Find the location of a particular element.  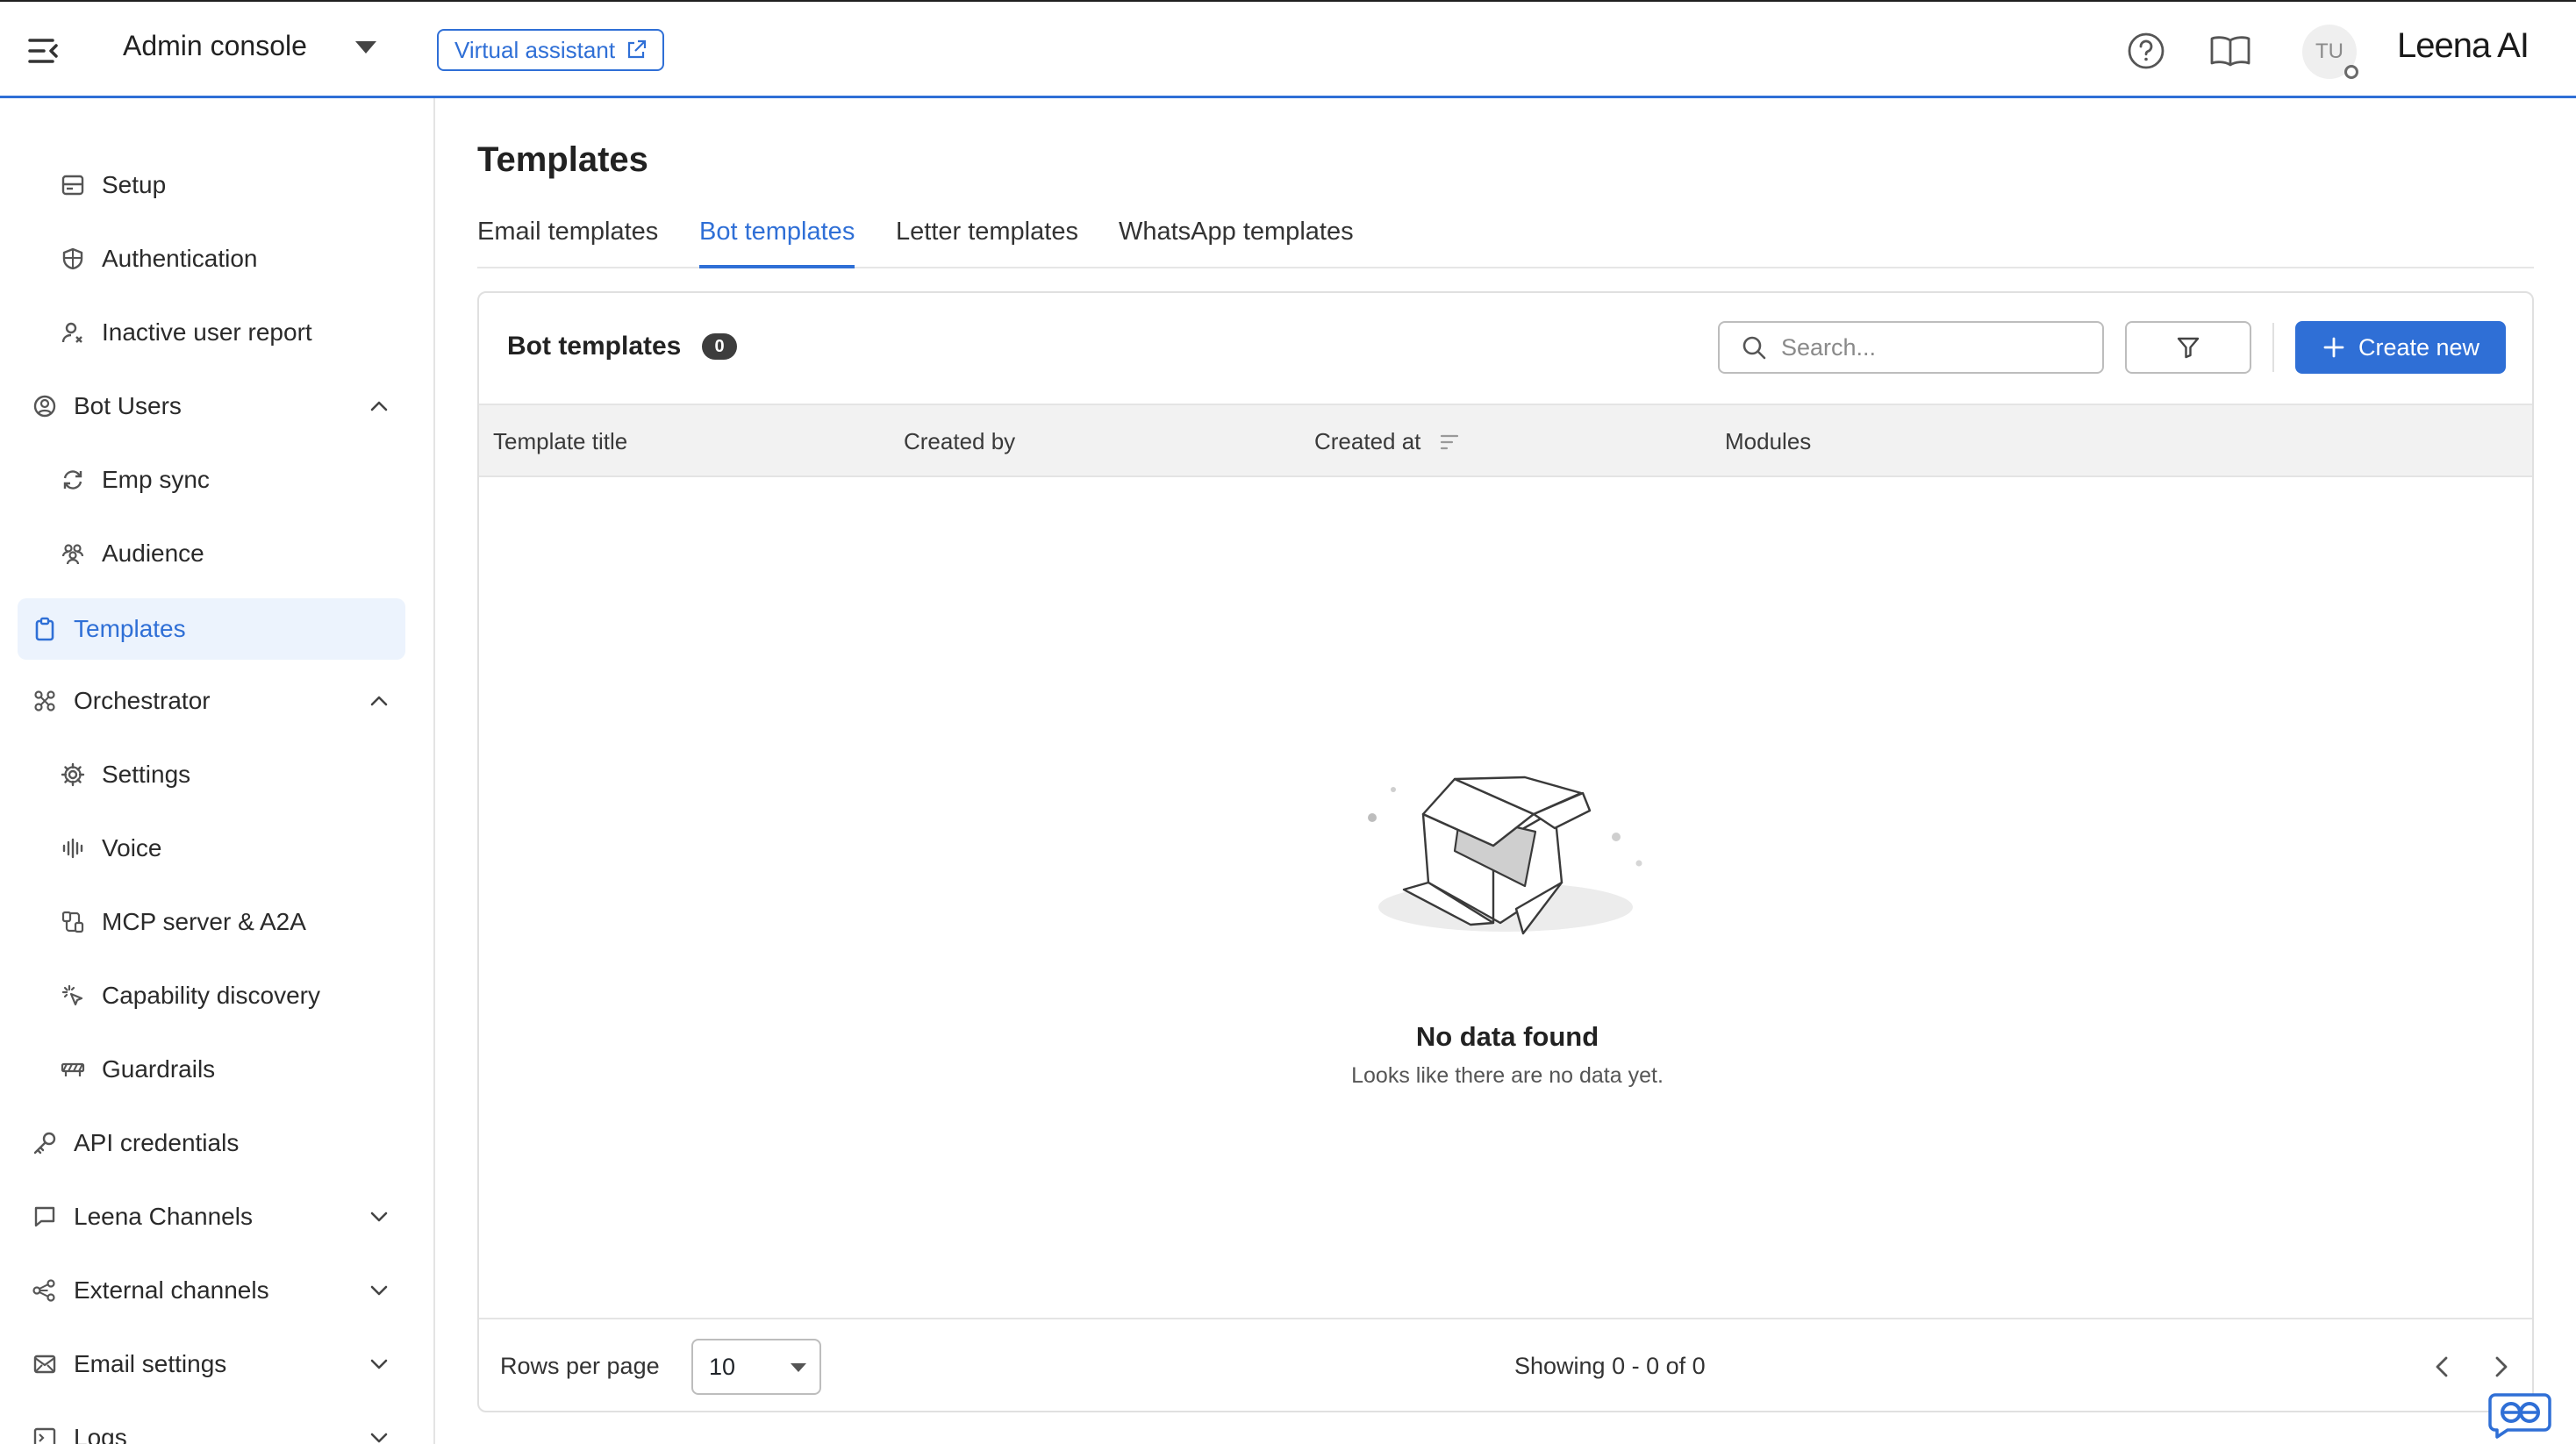

search-input is located at coordinates (1926, 347).